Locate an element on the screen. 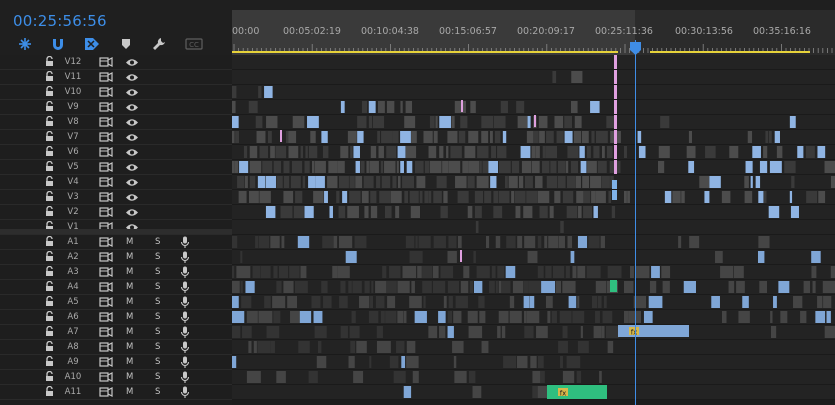  playhead-line is located at coordinates (635, 222).